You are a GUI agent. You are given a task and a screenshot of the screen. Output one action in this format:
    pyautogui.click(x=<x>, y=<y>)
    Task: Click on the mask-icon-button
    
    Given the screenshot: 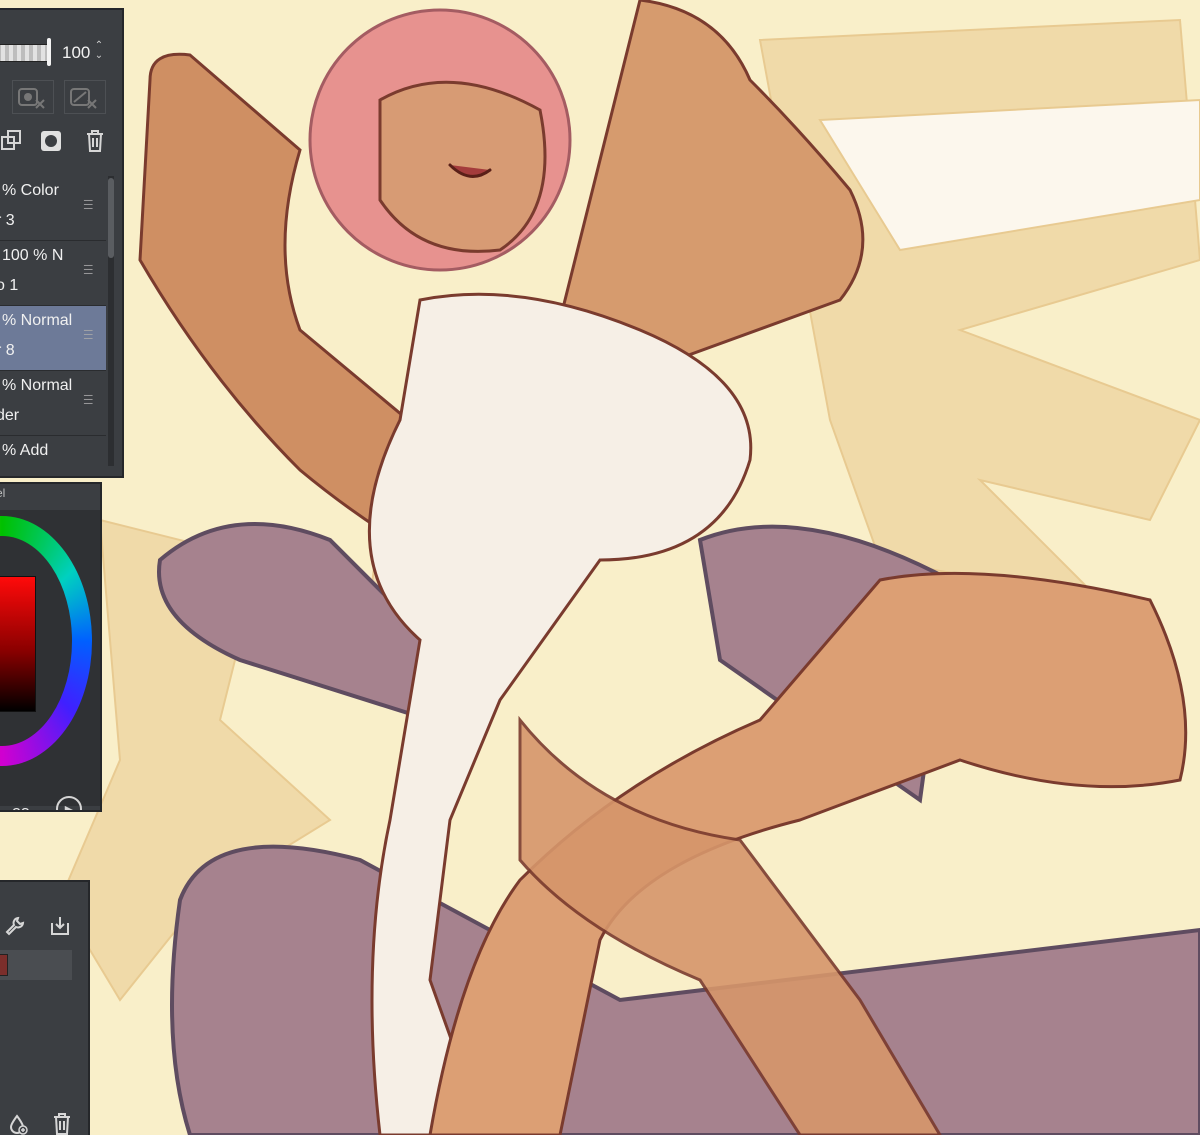 What is the action you would take?
    pyautogui.click(x=33, y=97)
    